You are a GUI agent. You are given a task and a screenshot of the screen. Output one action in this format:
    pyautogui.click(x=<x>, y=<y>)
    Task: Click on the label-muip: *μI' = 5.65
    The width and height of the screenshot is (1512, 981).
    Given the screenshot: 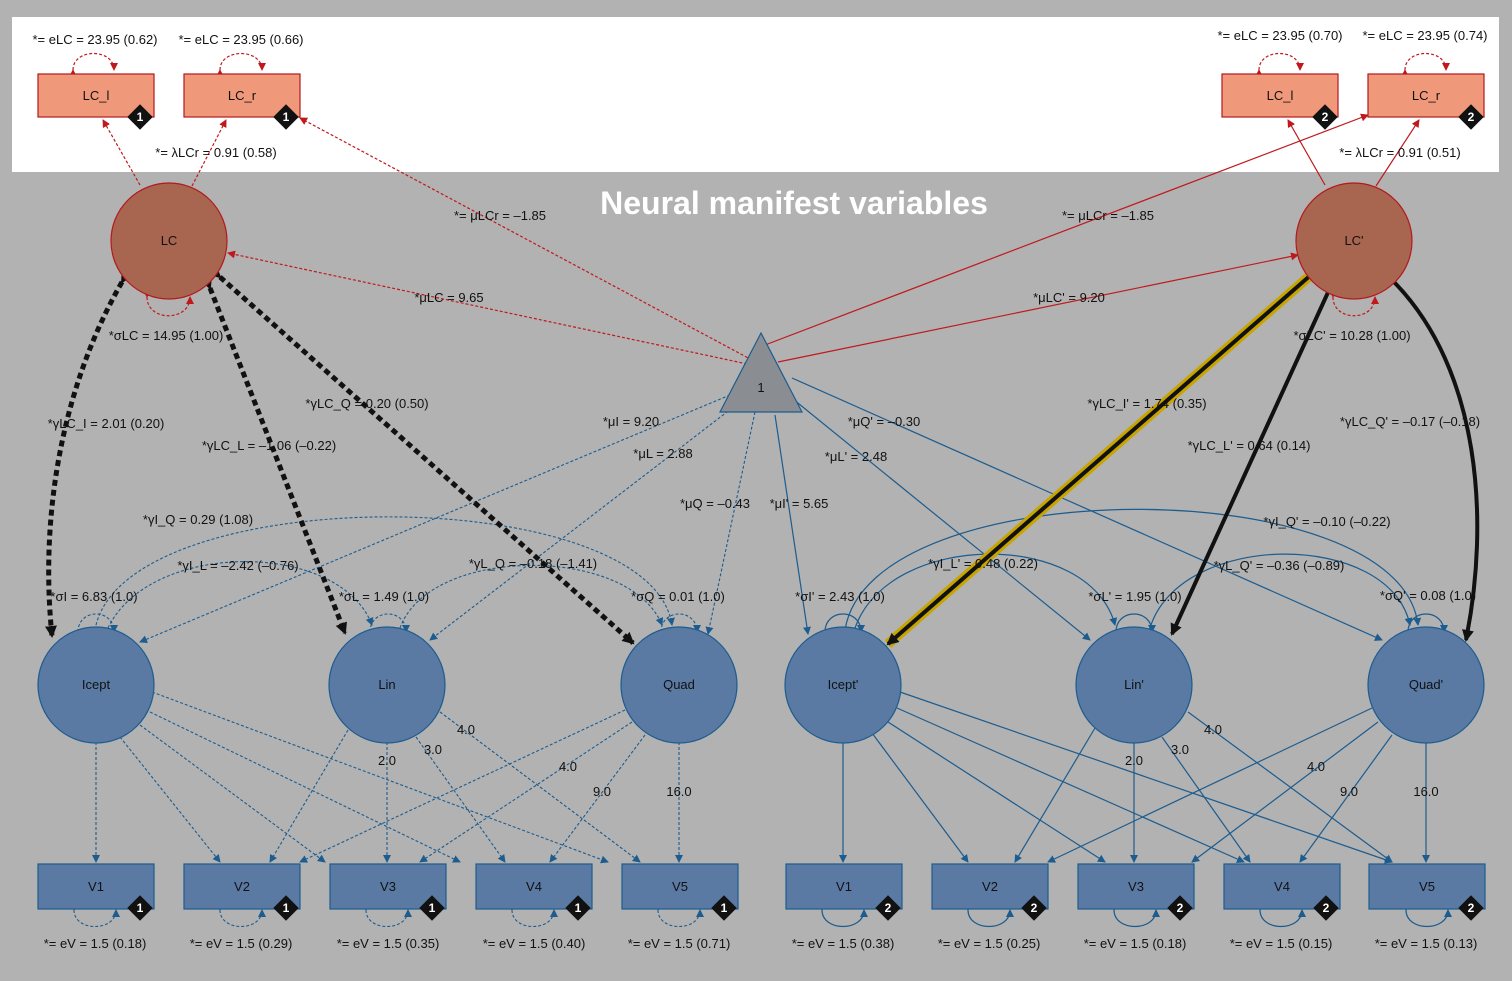 What is the action you would take?
    pyautogui.click(x=799, y=503)
    